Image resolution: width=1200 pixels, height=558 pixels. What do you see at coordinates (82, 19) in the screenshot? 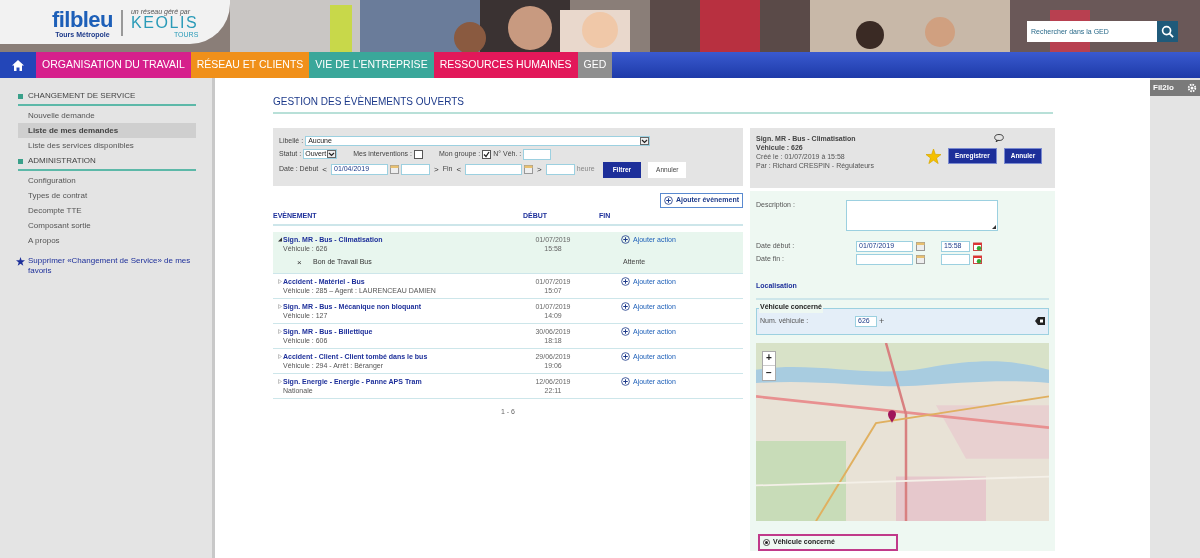
I see `brand-logo: filbleu` at bounding box center [82, 19].